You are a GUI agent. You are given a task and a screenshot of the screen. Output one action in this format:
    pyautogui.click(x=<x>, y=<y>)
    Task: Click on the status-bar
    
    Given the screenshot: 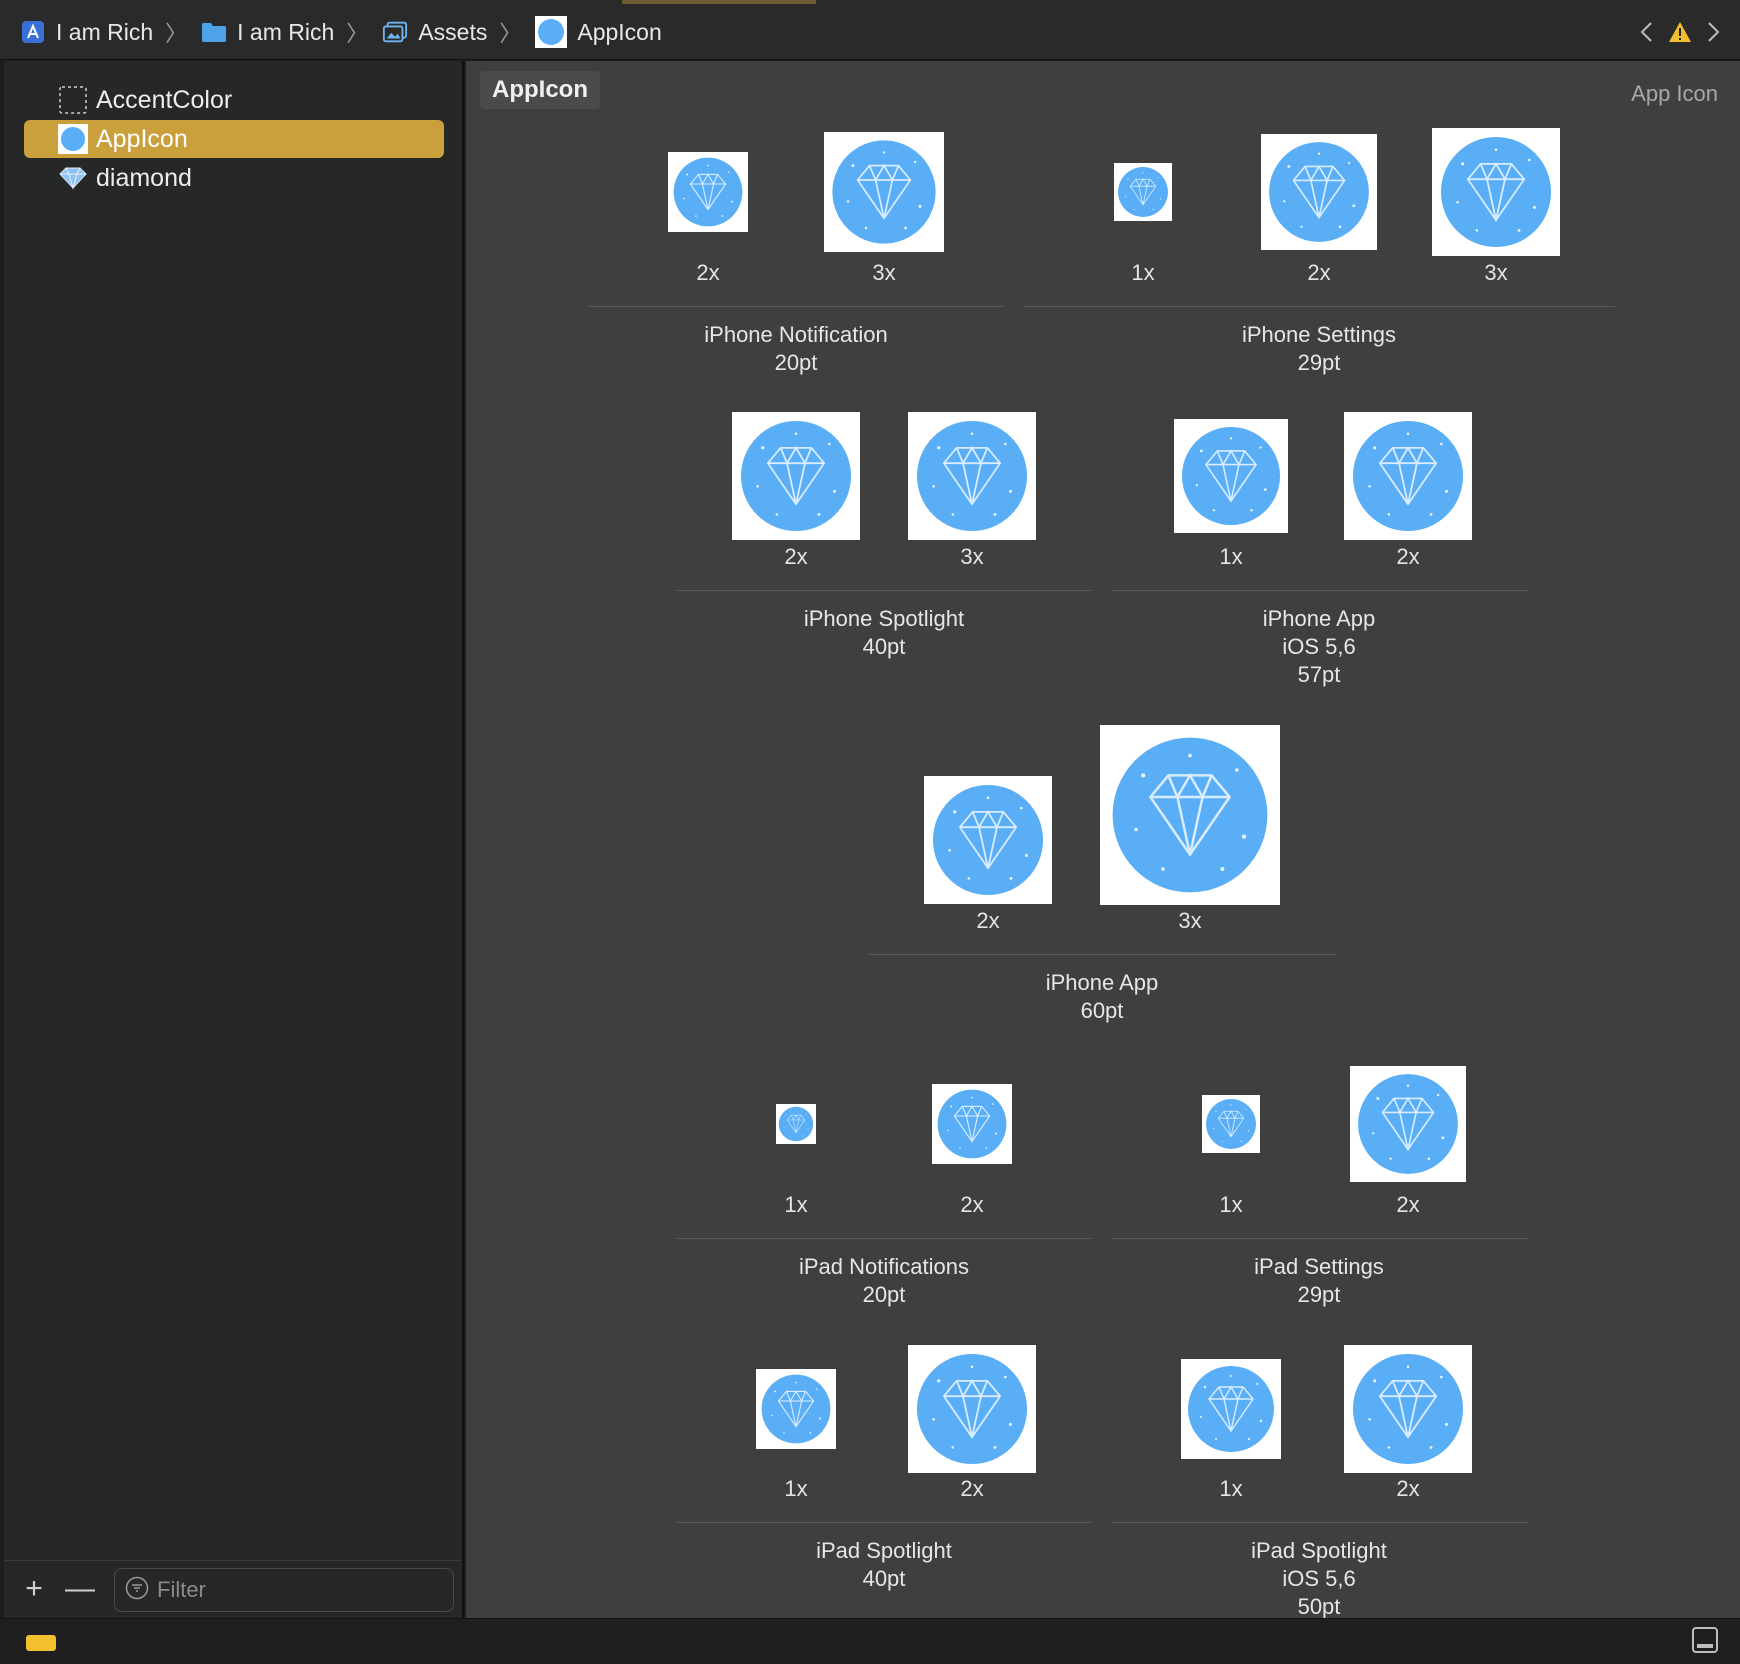 What is the action you would take?
    pyautogui.click(x=870, y=1641)
    